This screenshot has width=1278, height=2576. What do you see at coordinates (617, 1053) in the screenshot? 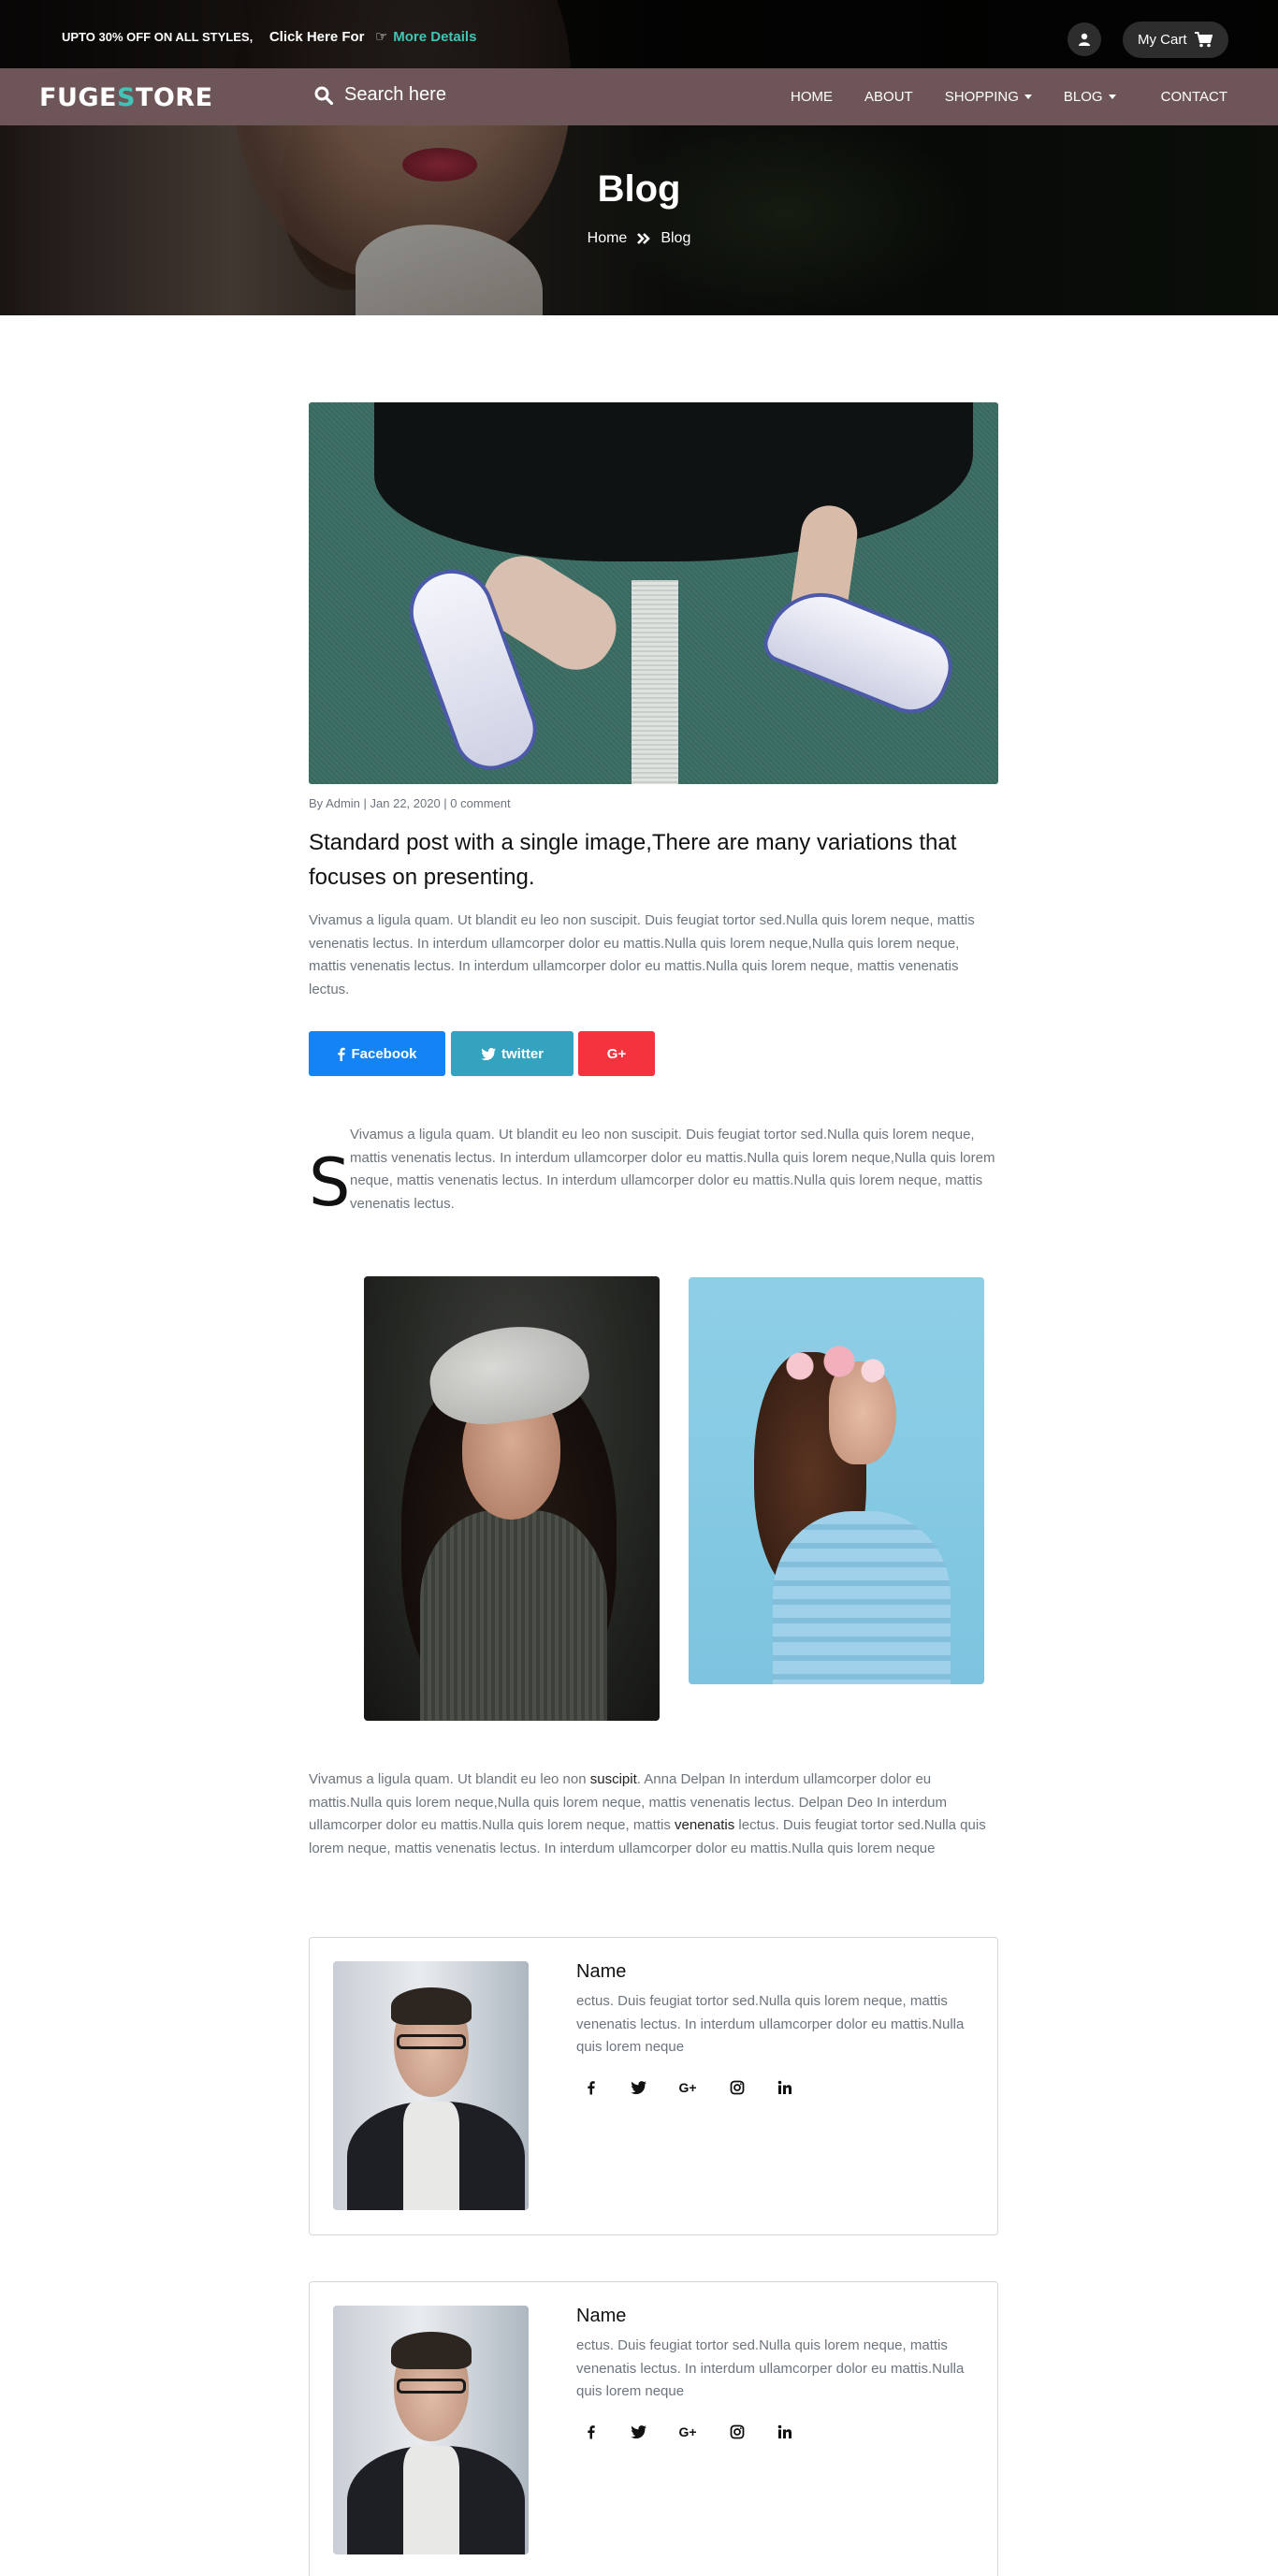
I see `share-google-plus-button: G+` at bounding box center [617, 1053].